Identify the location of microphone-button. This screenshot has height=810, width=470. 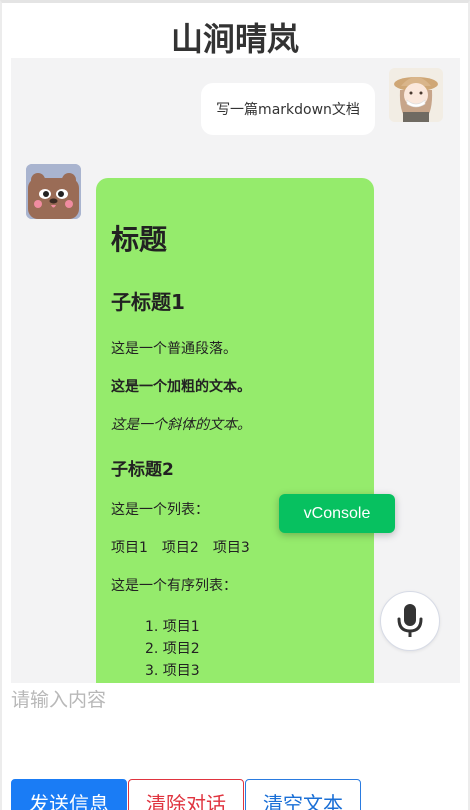
(410, 621).